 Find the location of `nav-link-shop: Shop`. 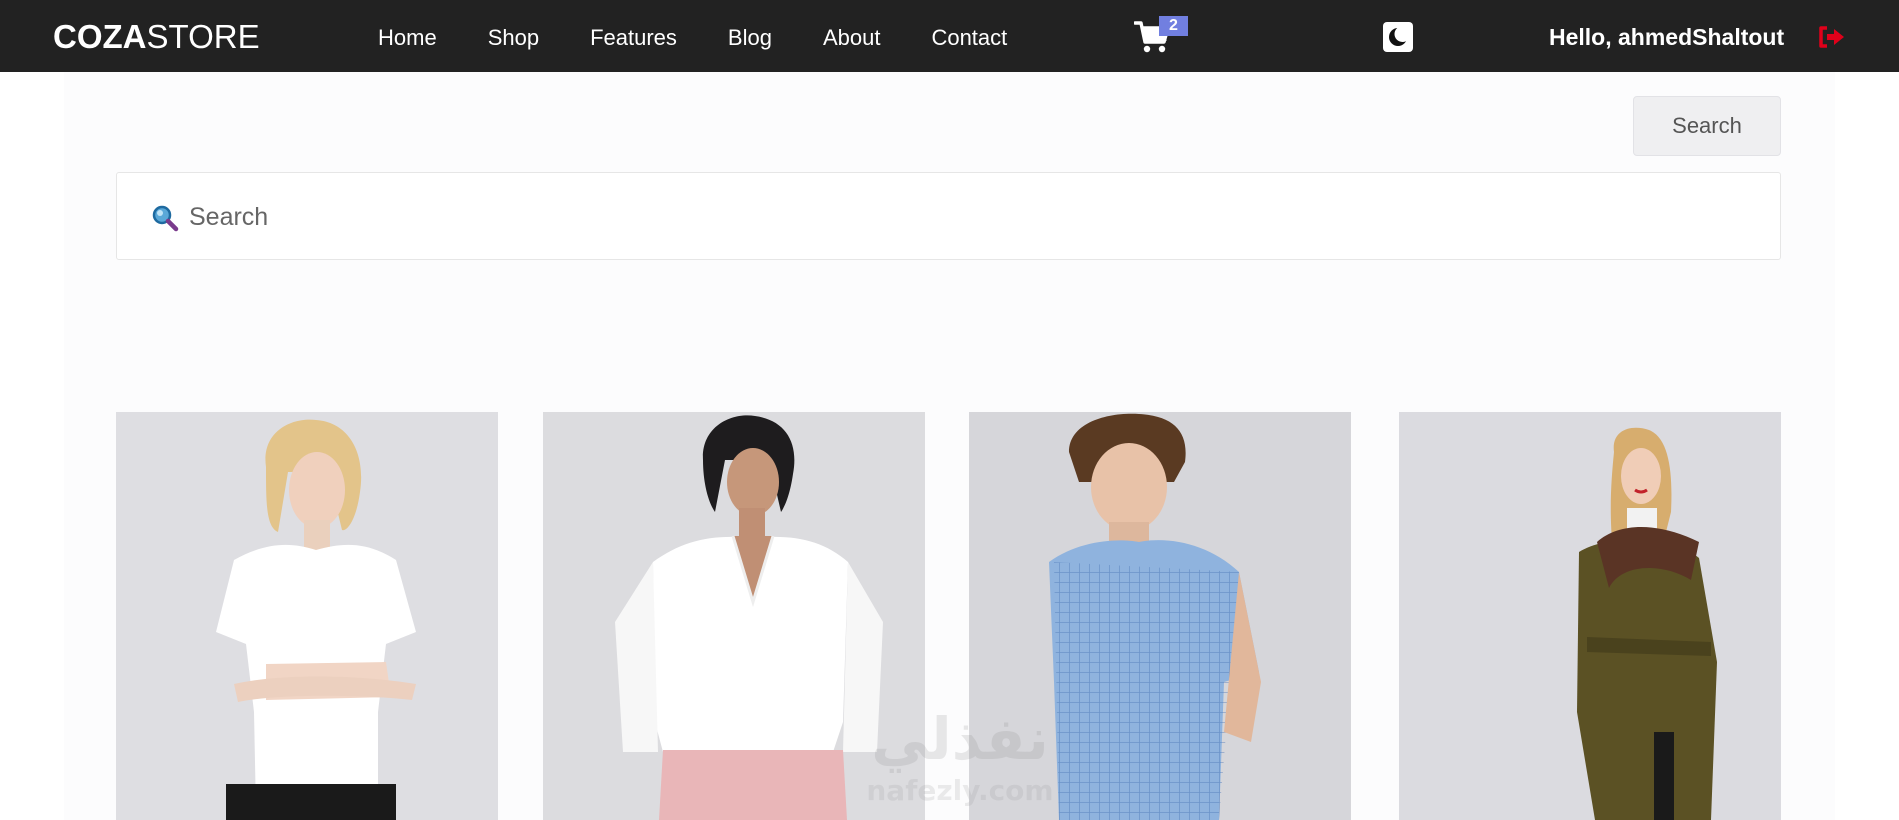

nav-link-shop: Shop is located at coordinates (513, 38).